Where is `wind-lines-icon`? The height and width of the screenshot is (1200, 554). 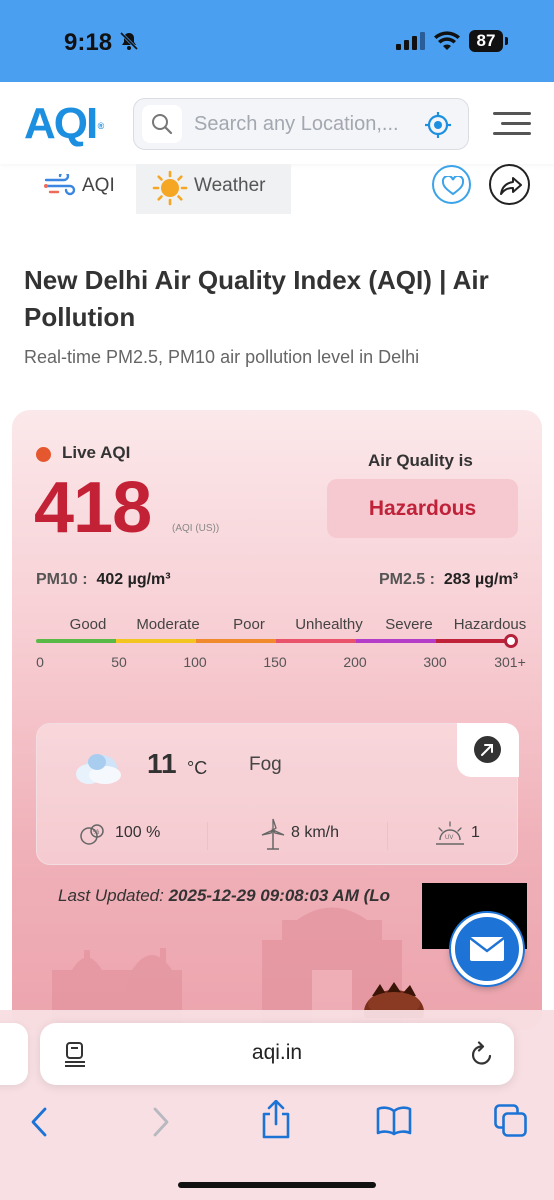
wind-lines-icon is located at coordinates (60, 185).